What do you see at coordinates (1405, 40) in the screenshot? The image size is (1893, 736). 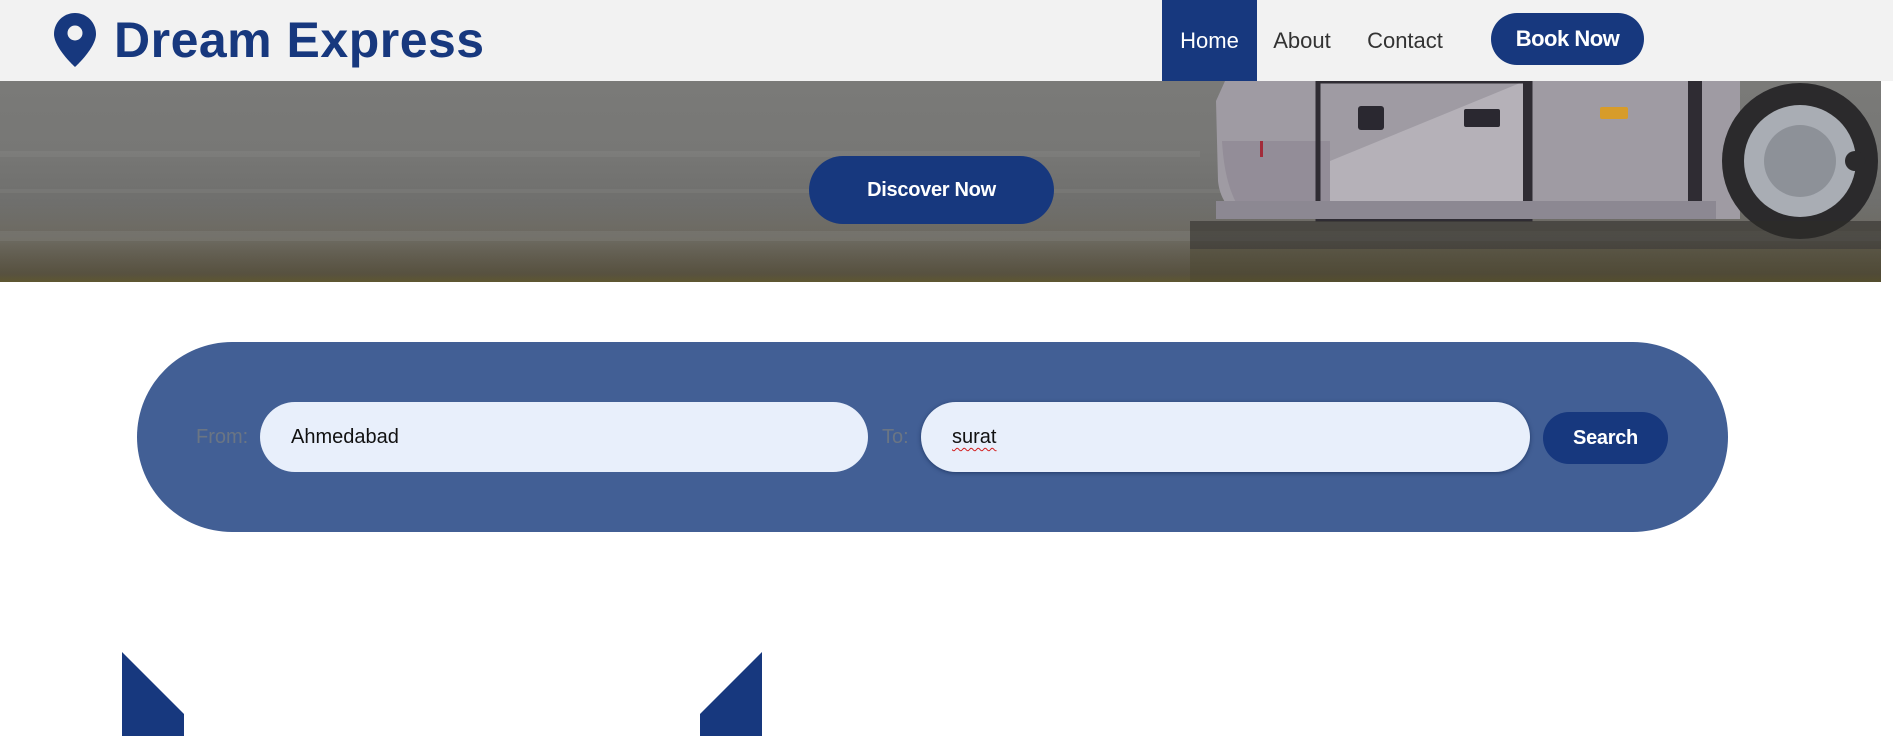 I see `nav-contact: Contact` at bounding box center [1405, 40].